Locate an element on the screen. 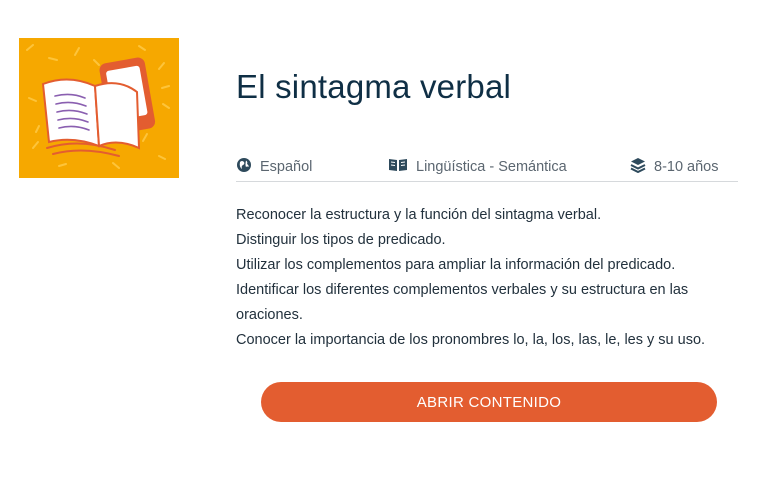 The height and width of the screenshot is (490, 778). objective-line: Distinguir los tipos de predicado. is located at coordinates (341, 240).